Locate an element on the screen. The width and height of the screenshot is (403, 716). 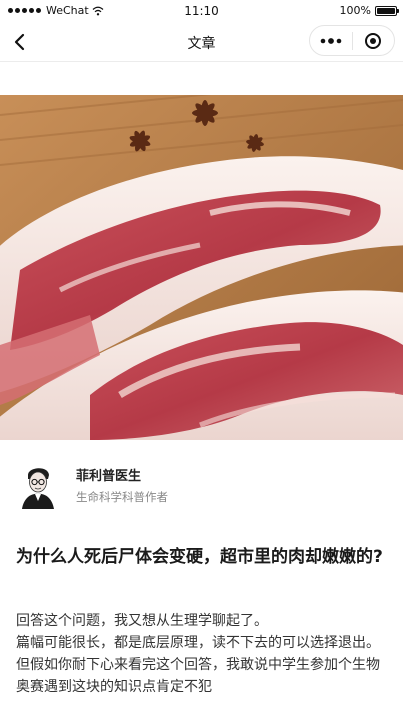
status-right: 100% is located at coordinates (369, 10).